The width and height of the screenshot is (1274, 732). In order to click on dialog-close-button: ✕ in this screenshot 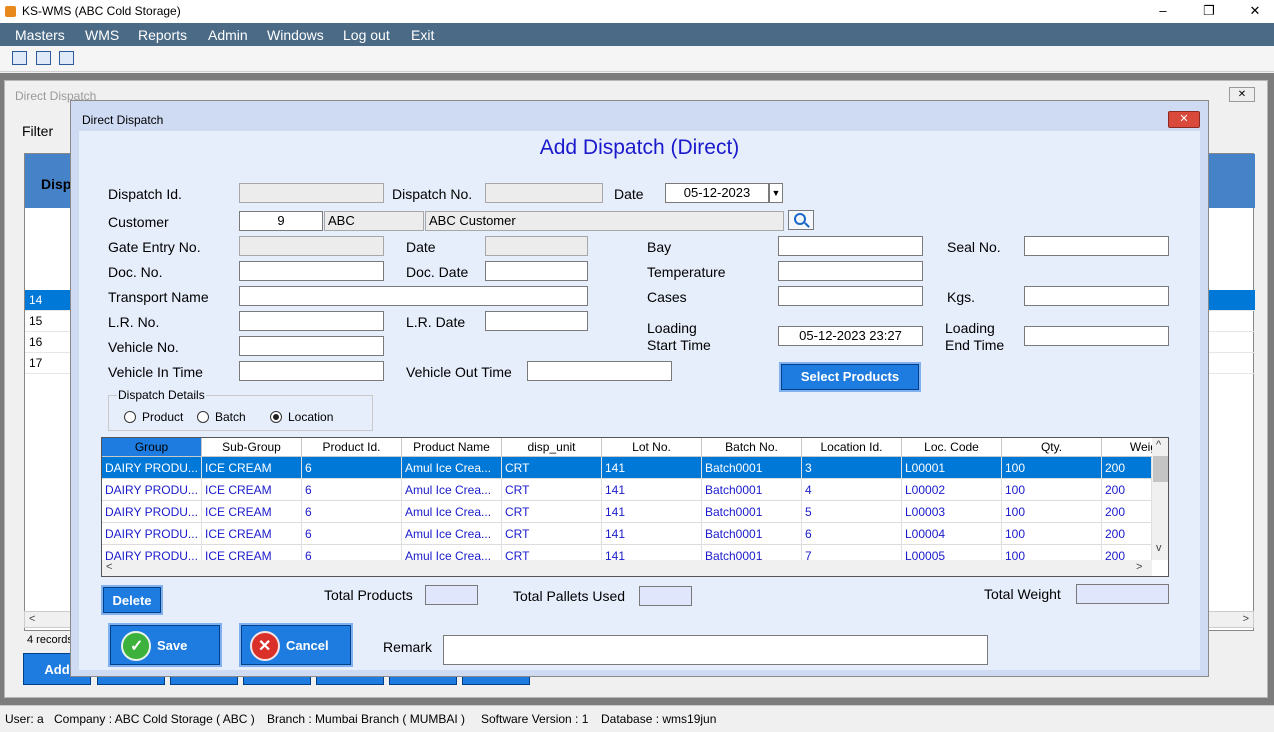, I will do `click(1184, 119)`.